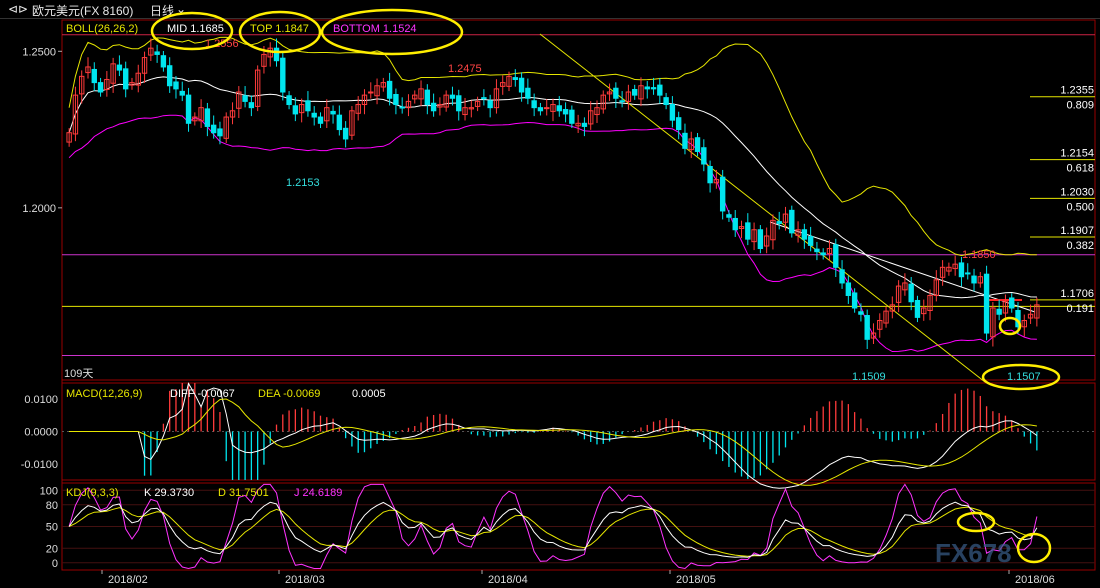 The height and width of the screenshot is (588, 1100). Describe the element at coordinates (1080, 169) in the screenshot. I see `fib-ratio-label: 0.618` at that location.